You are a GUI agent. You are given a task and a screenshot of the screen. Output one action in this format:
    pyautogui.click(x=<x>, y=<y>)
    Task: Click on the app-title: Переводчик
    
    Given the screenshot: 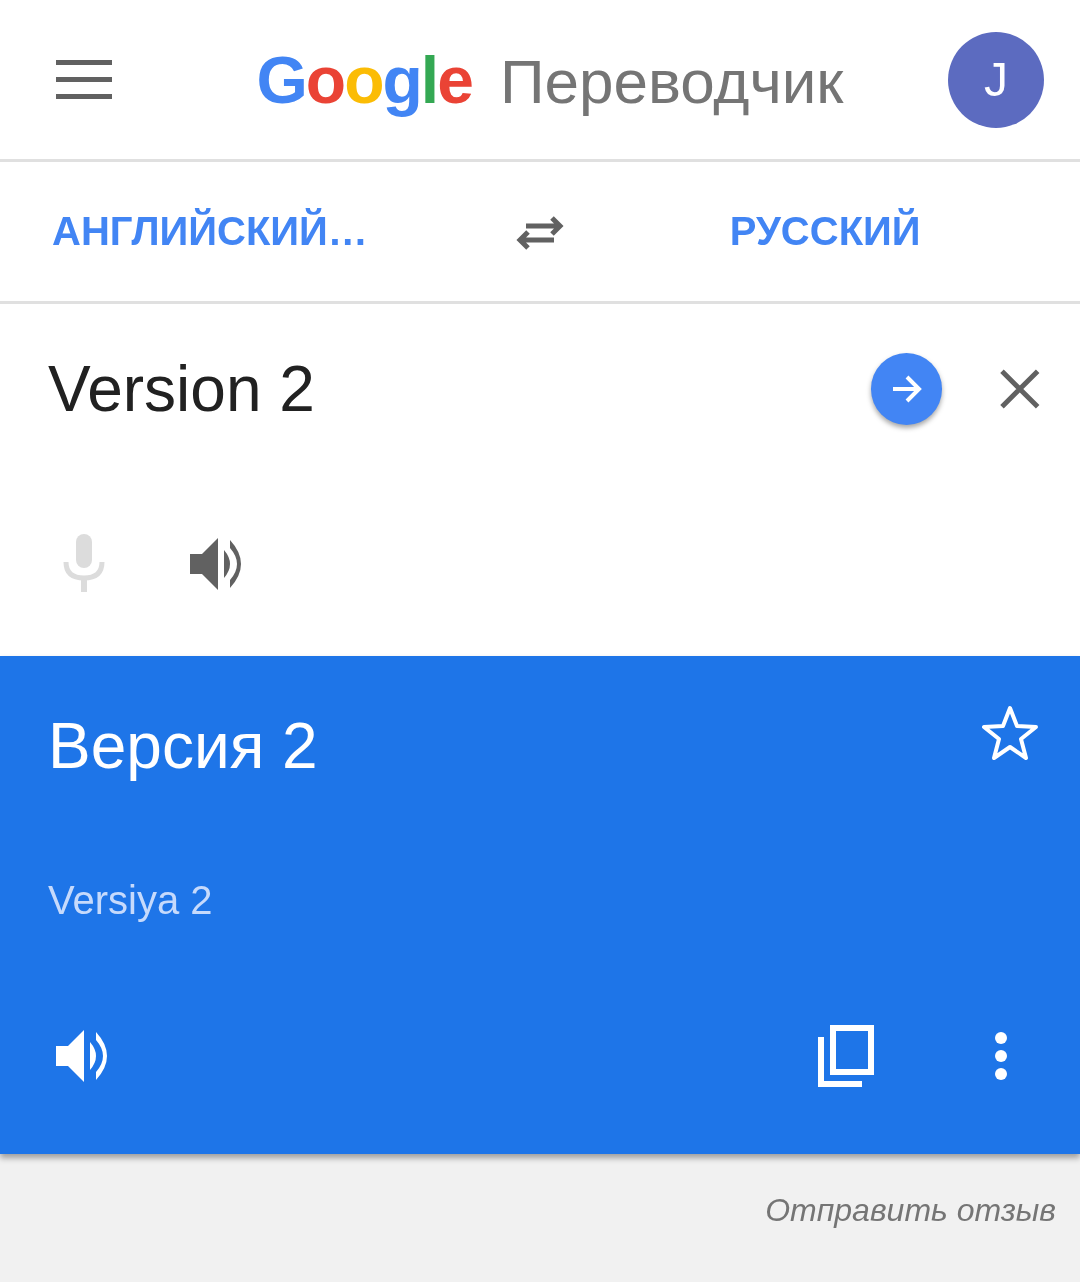 What is the action you would take?
    pyautogui.click(x=671, y=81)
    